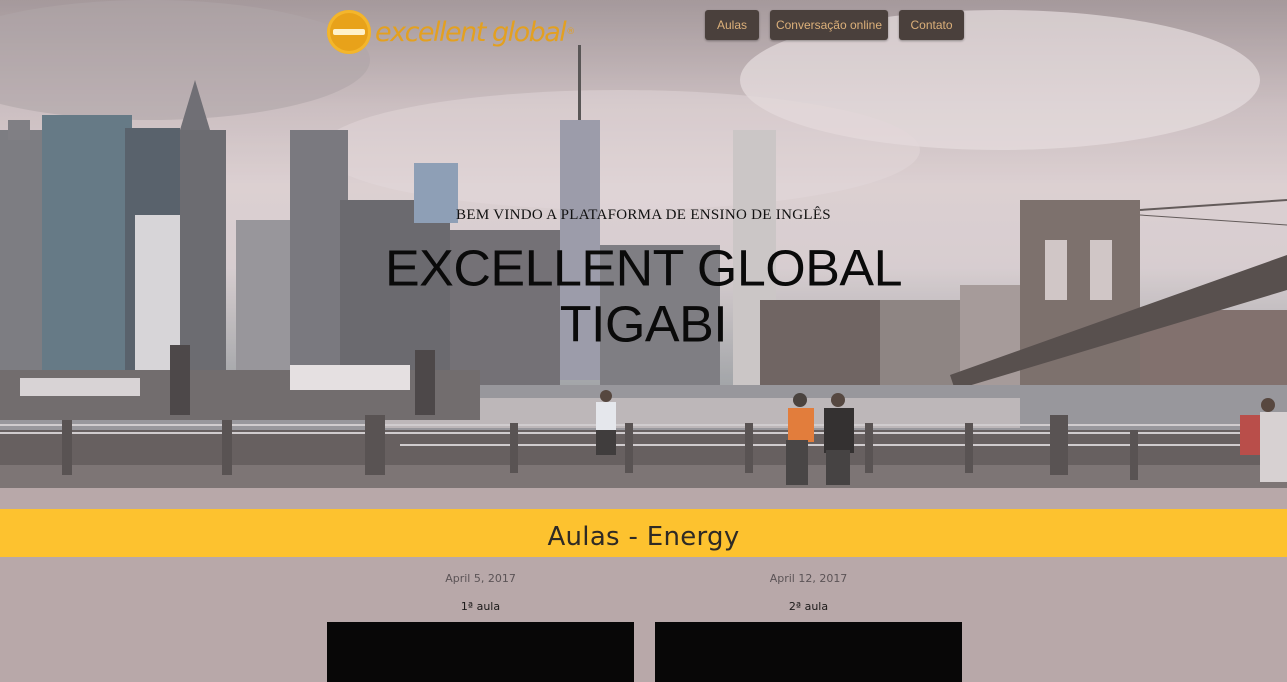  Describe the element at coordinates (829, 25) in the screenshot. I see `nav-button-conversacao-online: Conversação online` at that location.